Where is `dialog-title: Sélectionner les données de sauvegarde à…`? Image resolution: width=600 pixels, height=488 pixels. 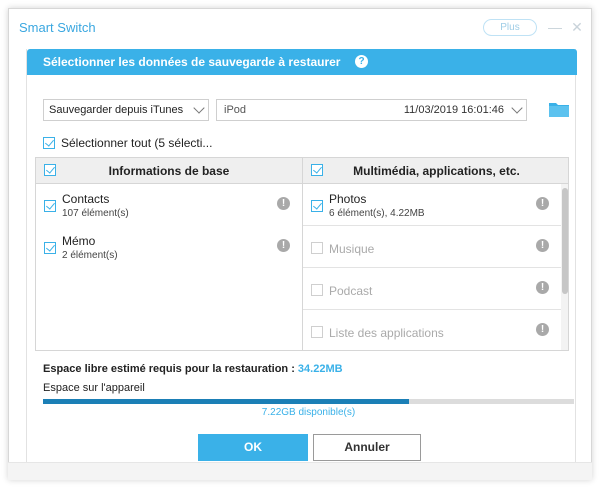
dialog-title: Sélectionner les données de sauvegarde à… is located at coordinates (192, 62).